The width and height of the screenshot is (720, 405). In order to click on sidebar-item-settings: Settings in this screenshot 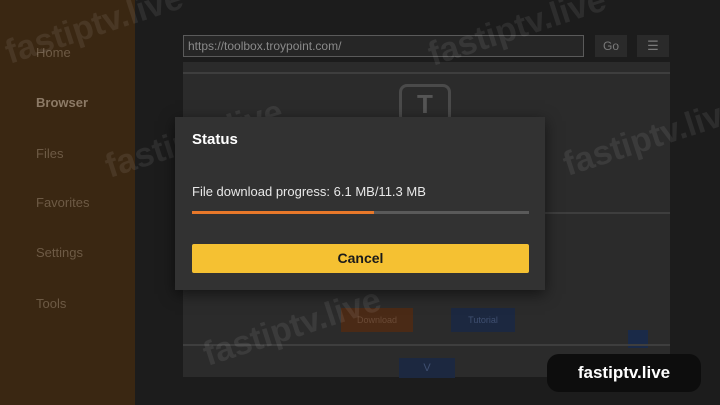, I will do `click(59, 252)`.